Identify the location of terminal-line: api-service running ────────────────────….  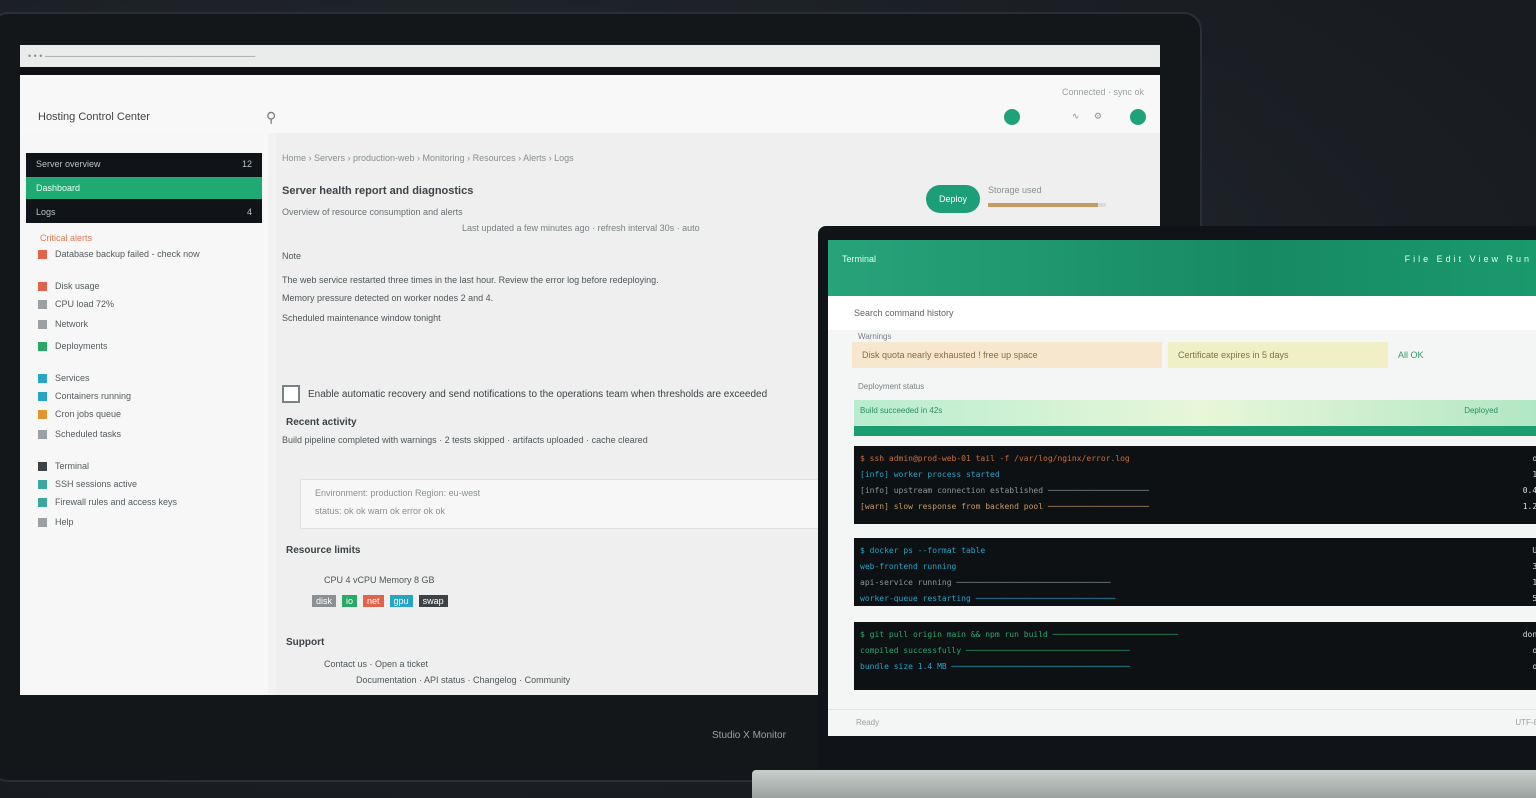
(1198, 583).